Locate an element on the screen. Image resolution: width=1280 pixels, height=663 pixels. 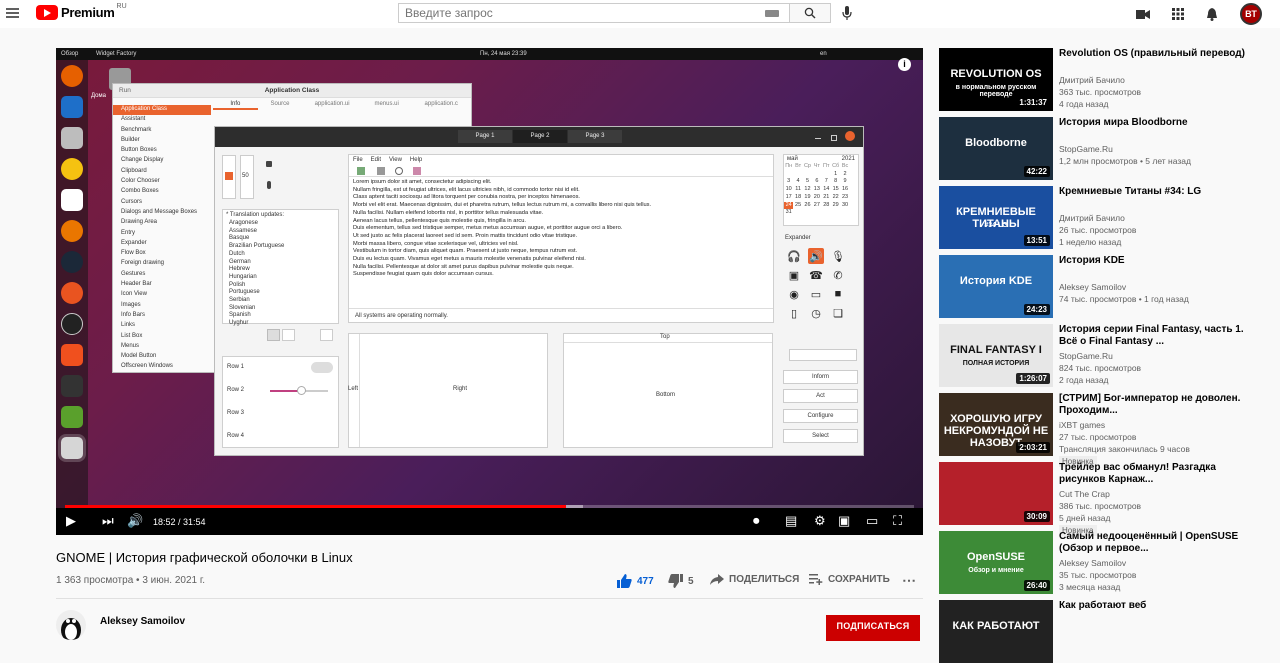
calendar-header: май 2021 is located at coordinates (821, 159).